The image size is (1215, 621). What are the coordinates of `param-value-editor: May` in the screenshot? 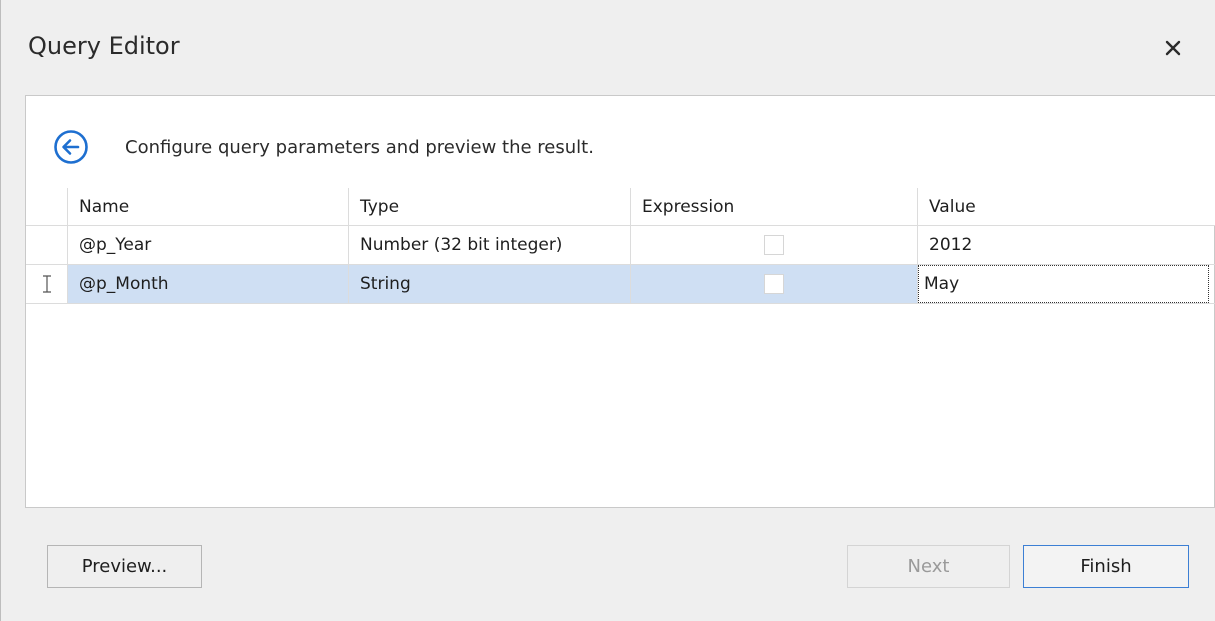 It's located at (1063, 284).